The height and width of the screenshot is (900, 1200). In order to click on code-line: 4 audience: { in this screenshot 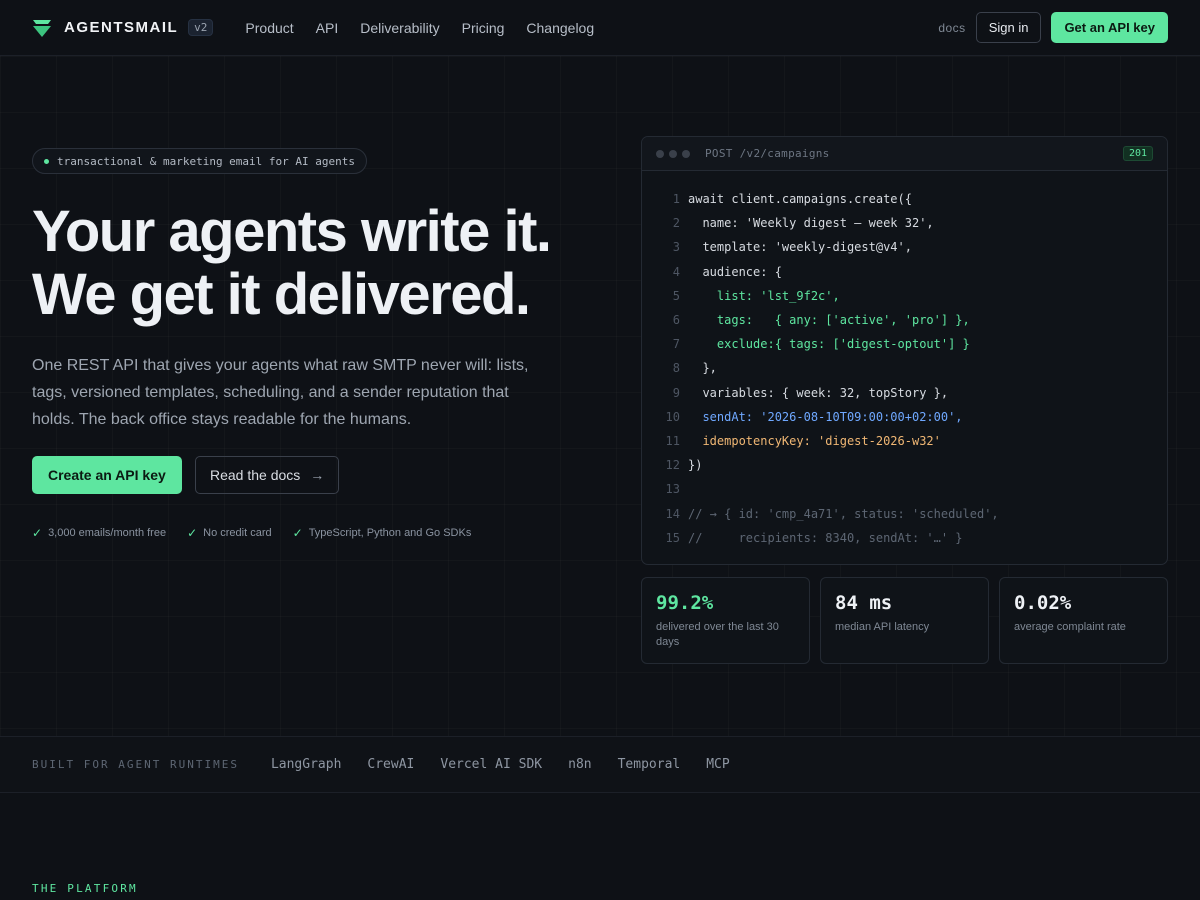, I will do `click(904, 272)`.